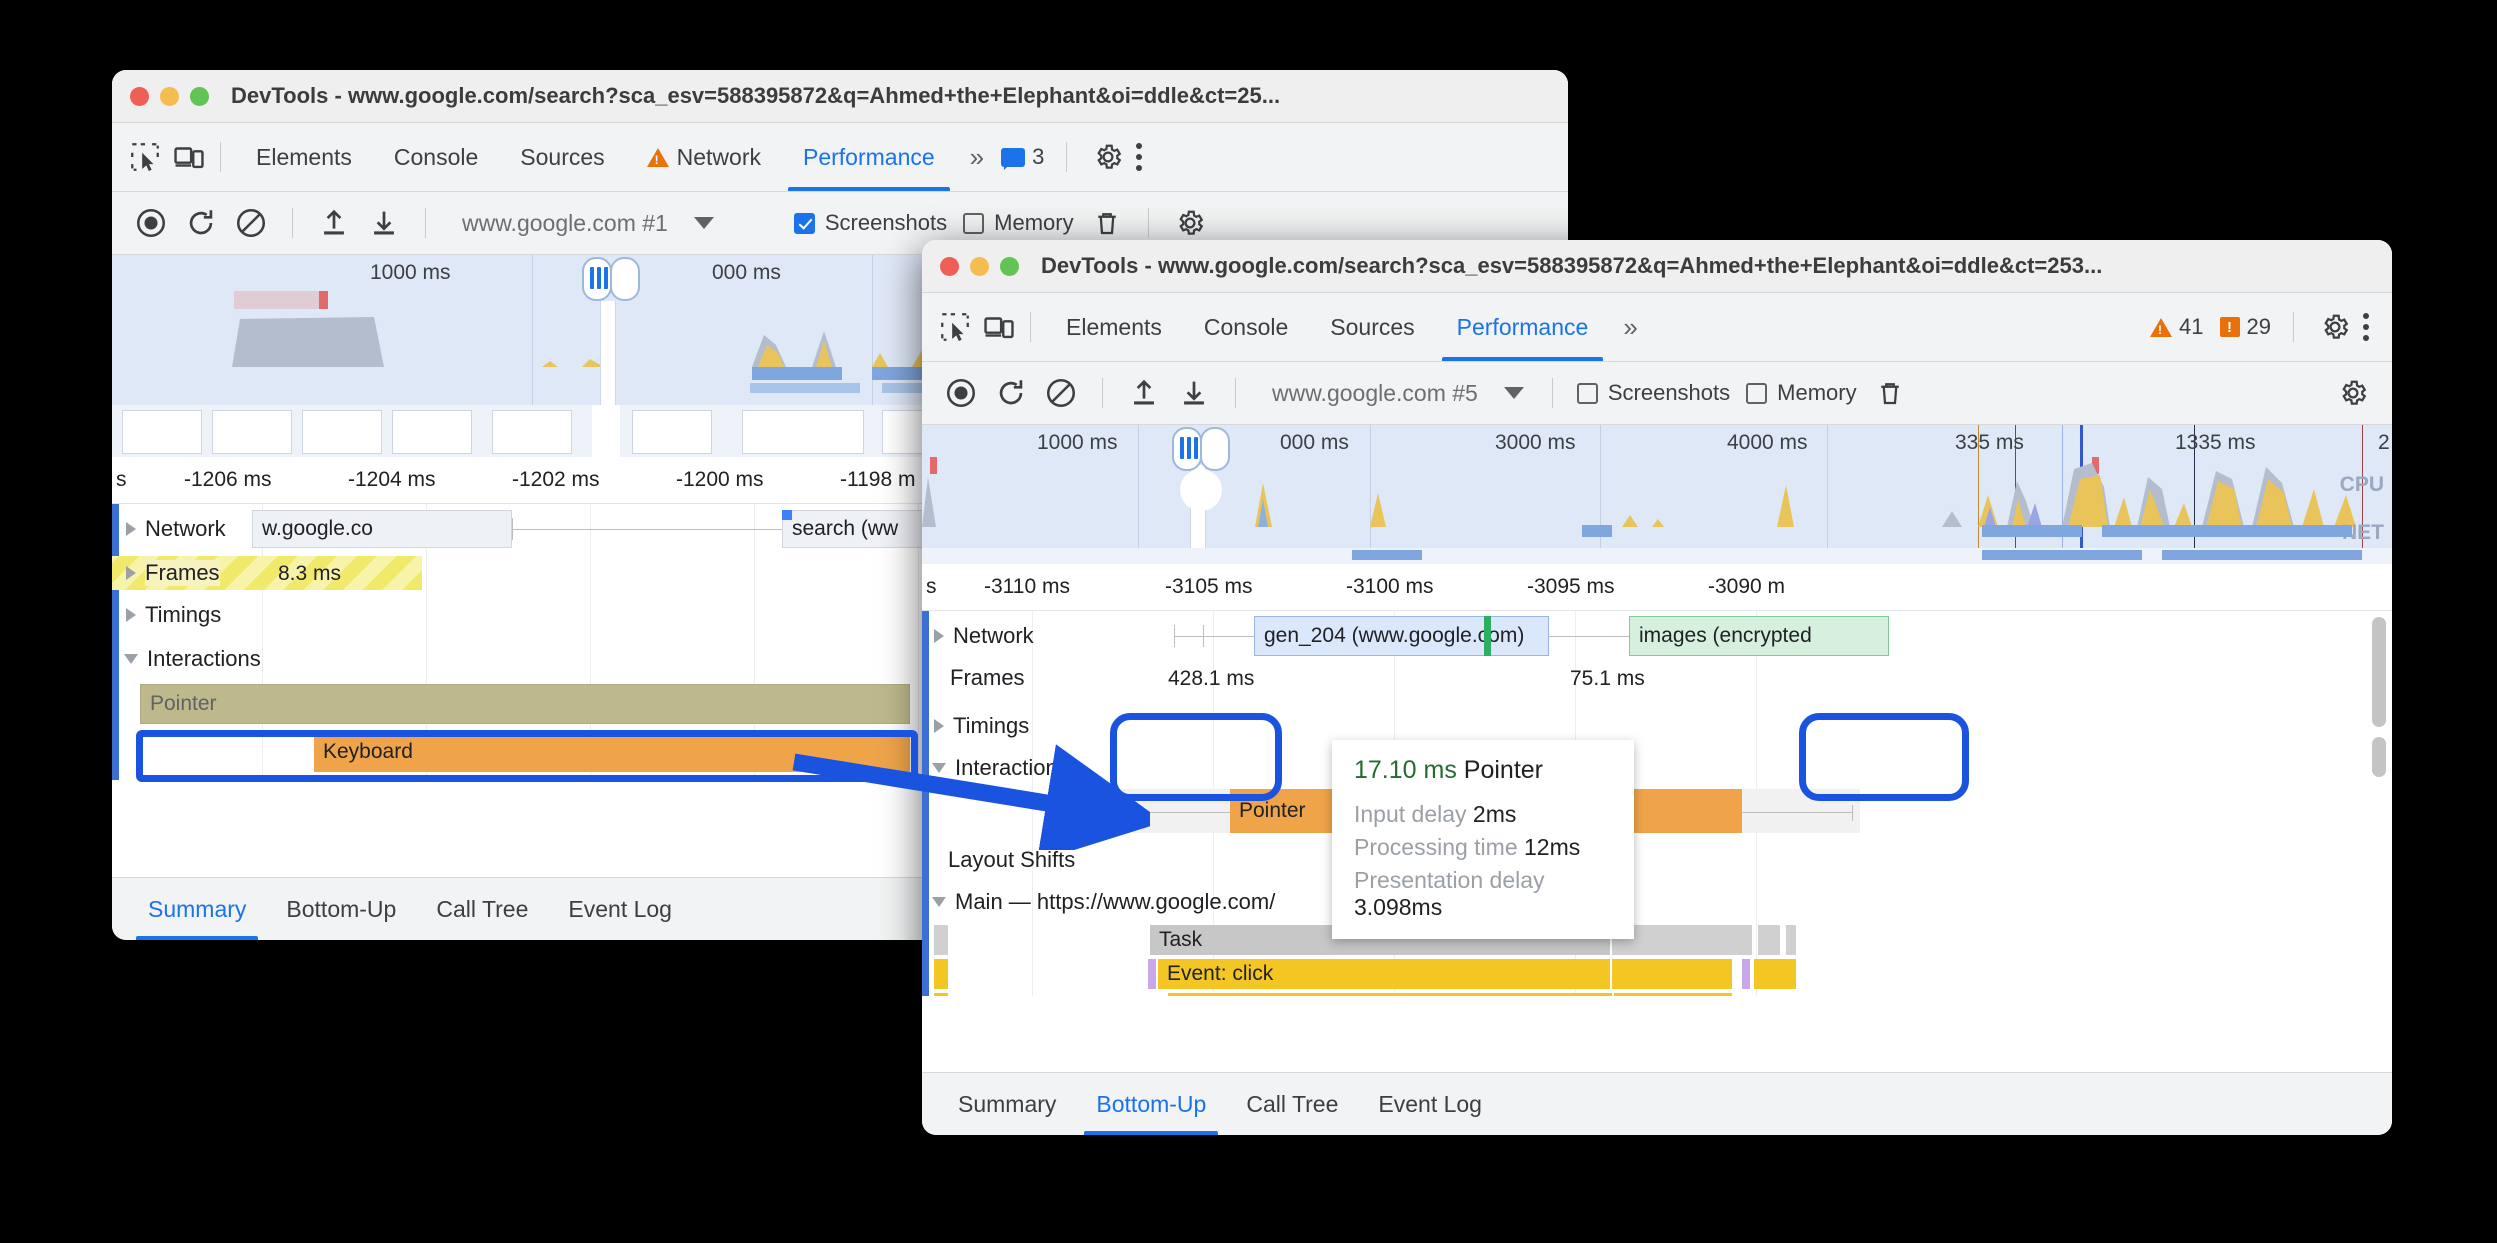 The height and width of the screenshot is (1243, 2497). Describe the element at coordinates (201, 223) in the screenshot. I see `reload-icon` at that location.